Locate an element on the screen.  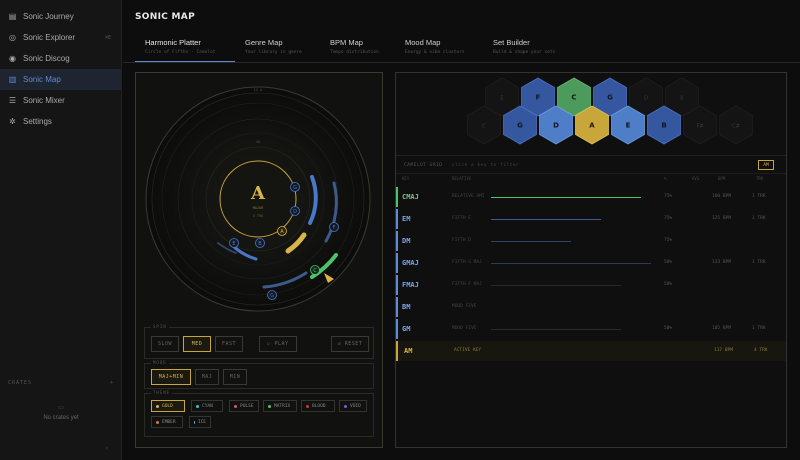
gear-icon: ✲ is located at coordinates (12, 121).